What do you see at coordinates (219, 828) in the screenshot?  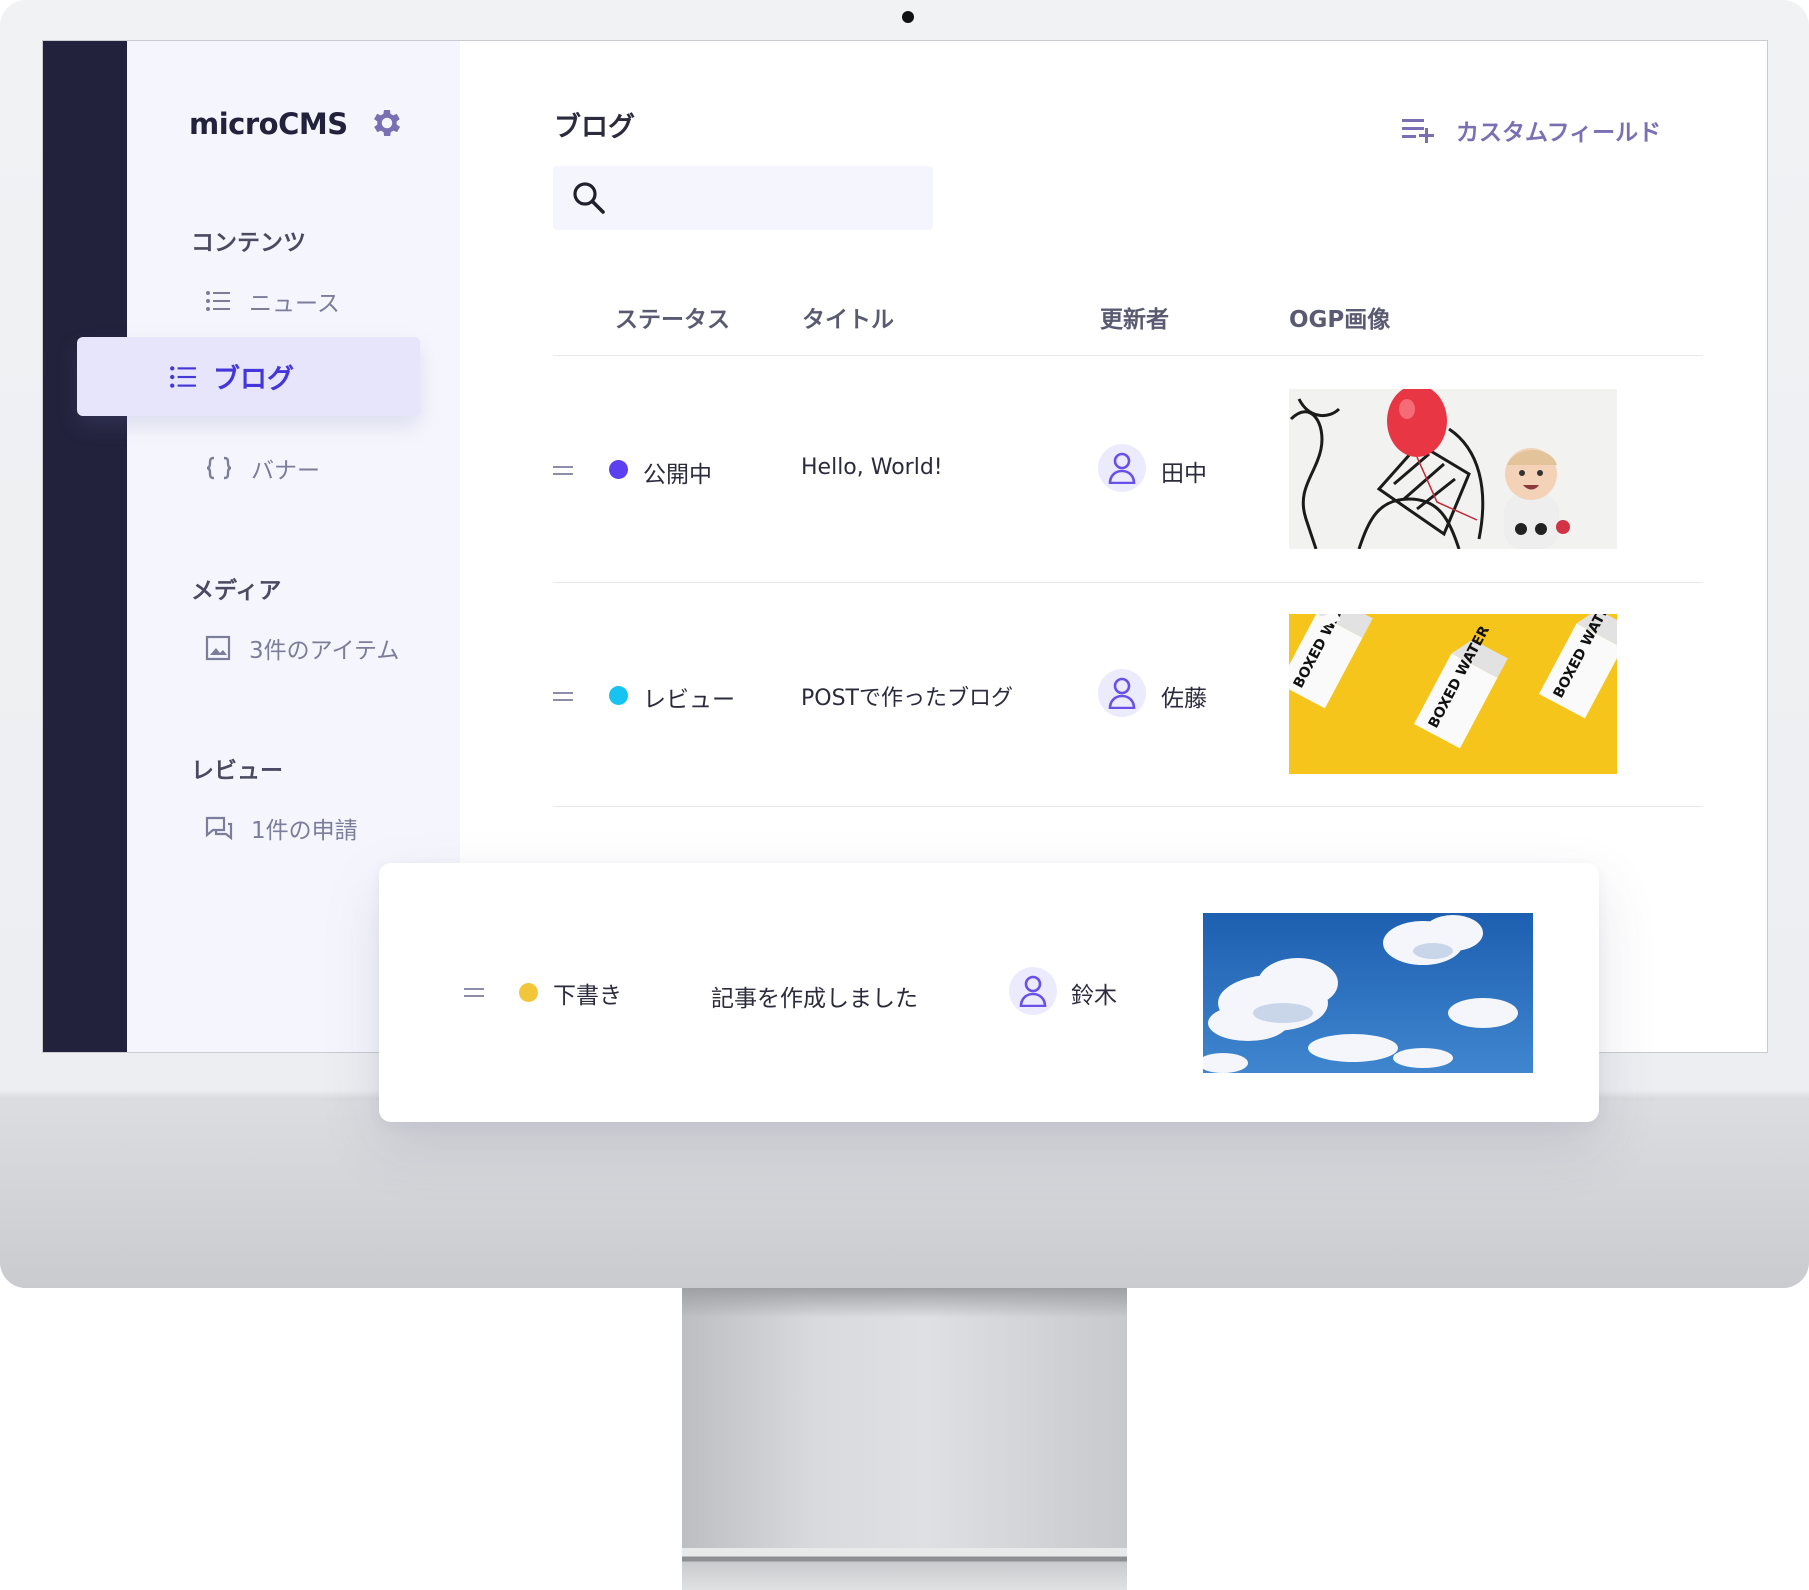 I see `review-icon` at bounding box center [219, 828].